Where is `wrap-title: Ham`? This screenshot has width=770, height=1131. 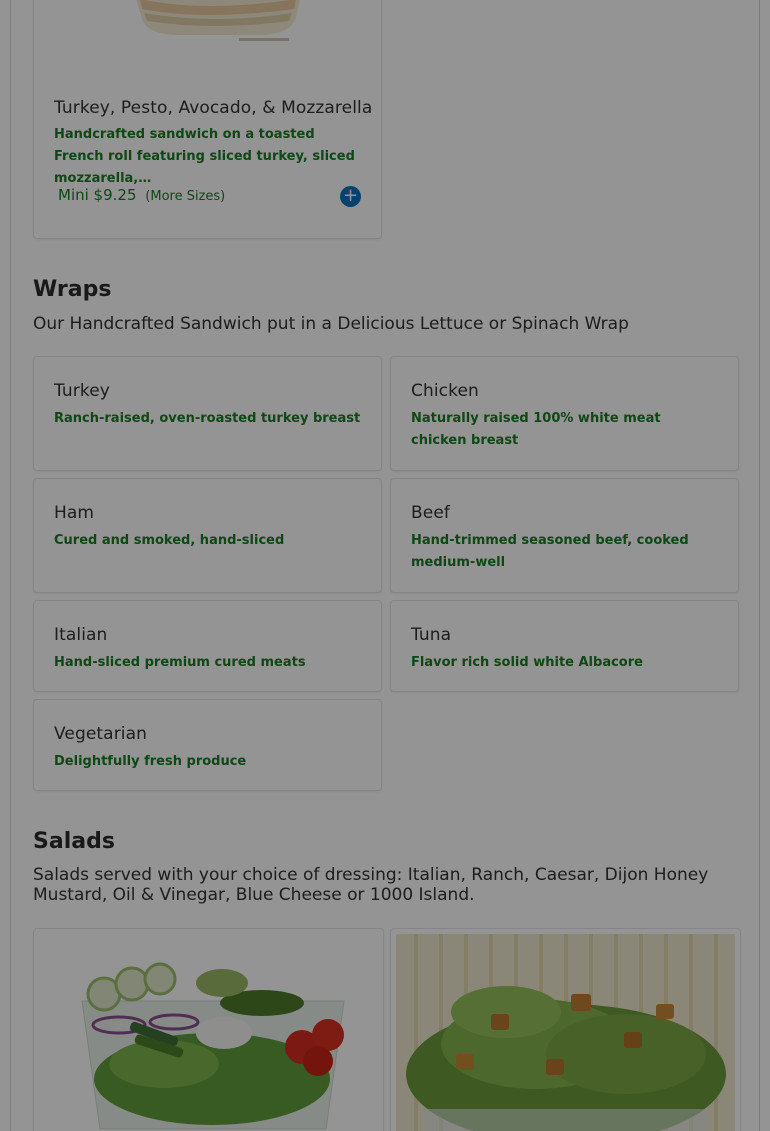
wrap-title: Ham is located at coordinates (74, 513).